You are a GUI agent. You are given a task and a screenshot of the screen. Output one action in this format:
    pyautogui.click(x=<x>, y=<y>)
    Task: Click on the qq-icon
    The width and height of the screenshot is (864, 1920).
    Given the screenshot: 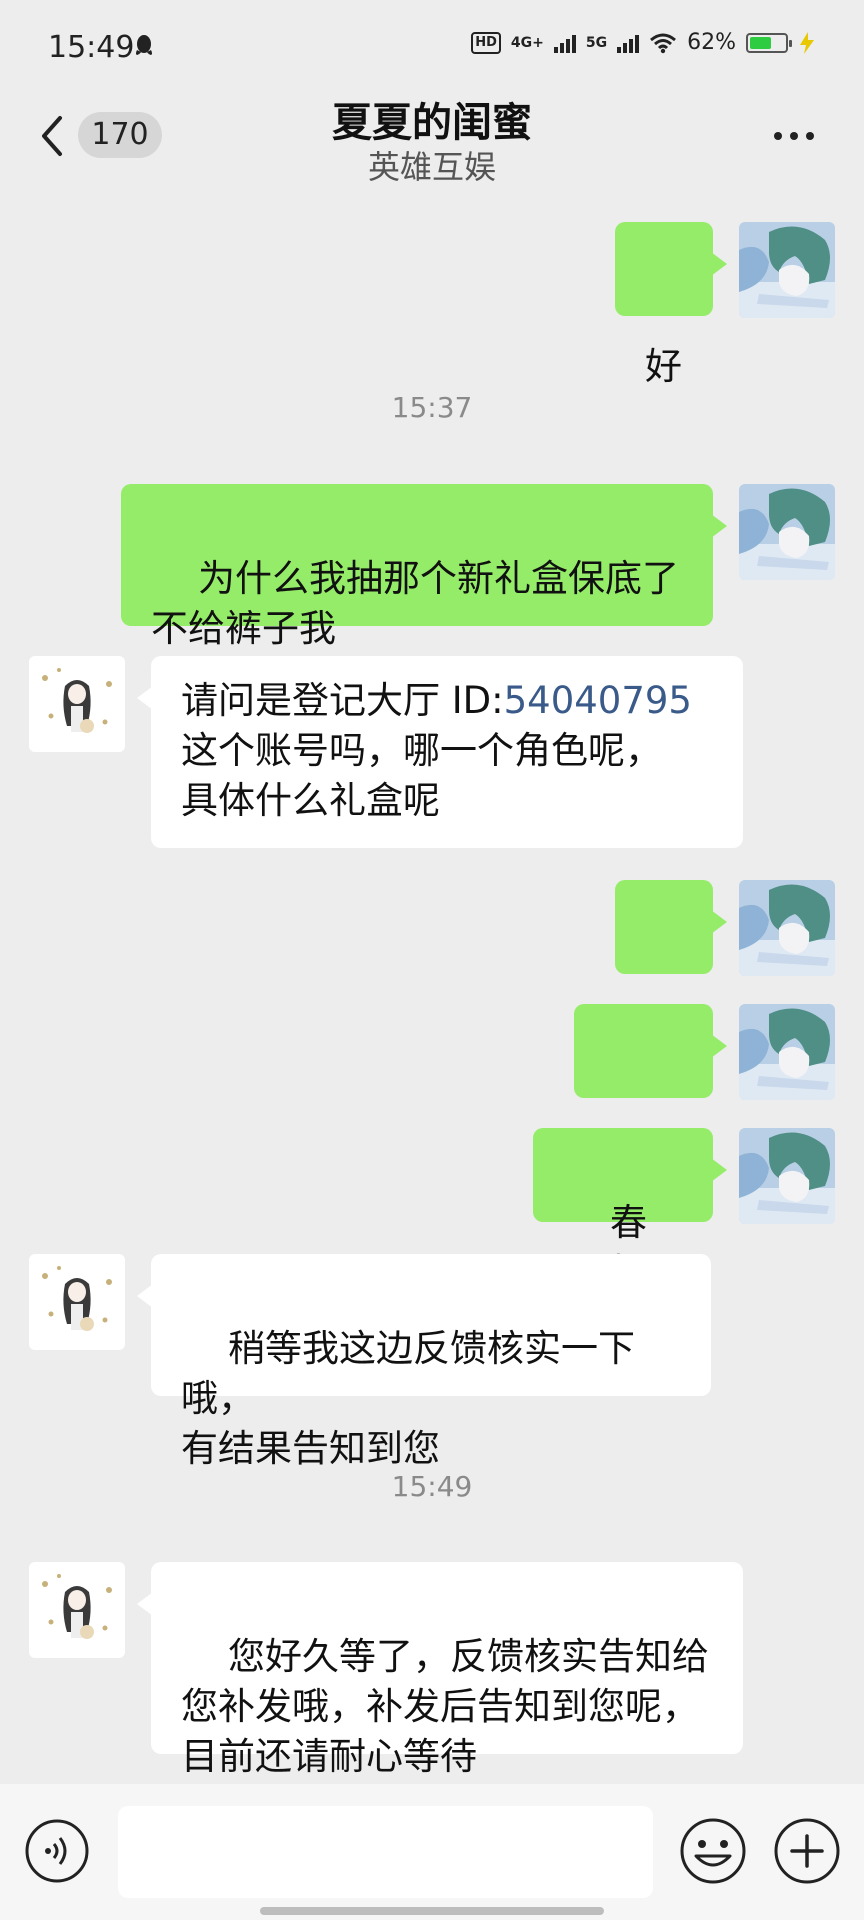 What is the action you would take?
    pyautogui.click(x=144, y=45)
    